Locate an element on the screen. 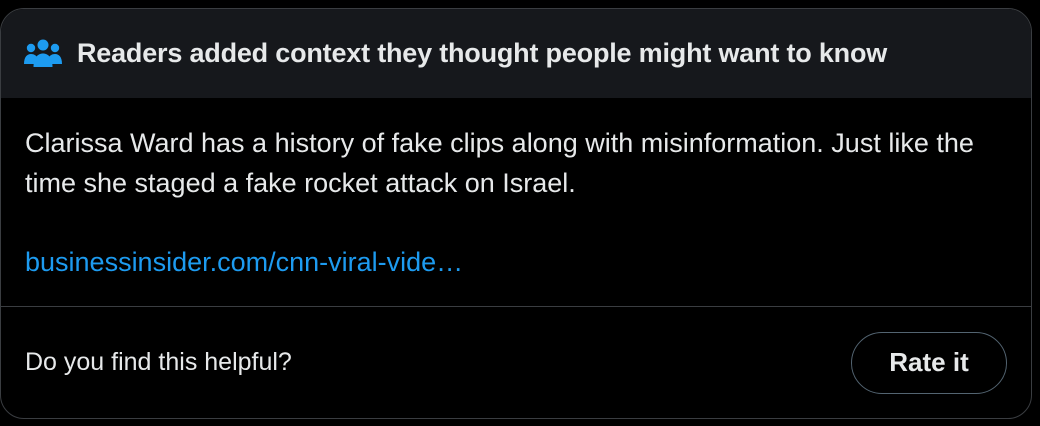 This screenshot has height=426, width=1040. people-icon is located at coordinates (44, 54).